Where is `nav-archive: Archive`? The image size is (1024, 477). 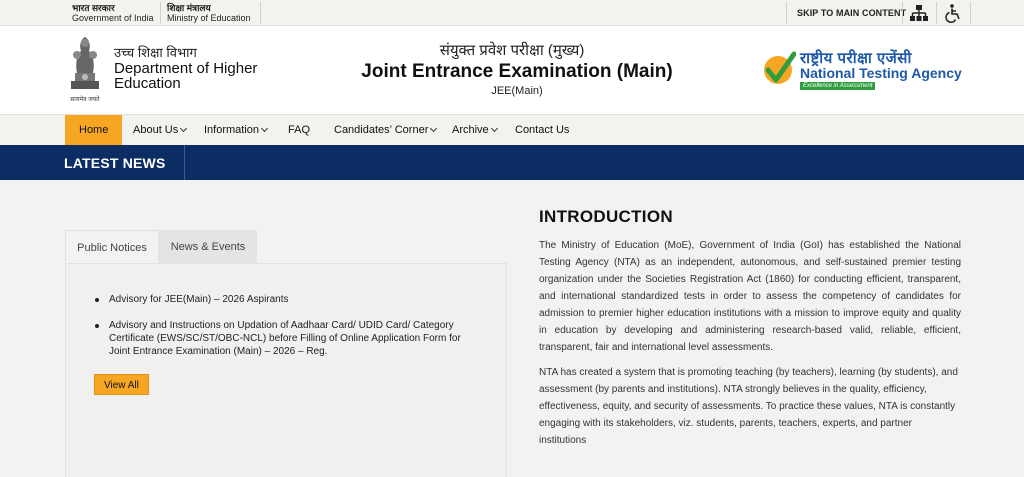 nav-archive: Archive is located at coordinates (475, 130).